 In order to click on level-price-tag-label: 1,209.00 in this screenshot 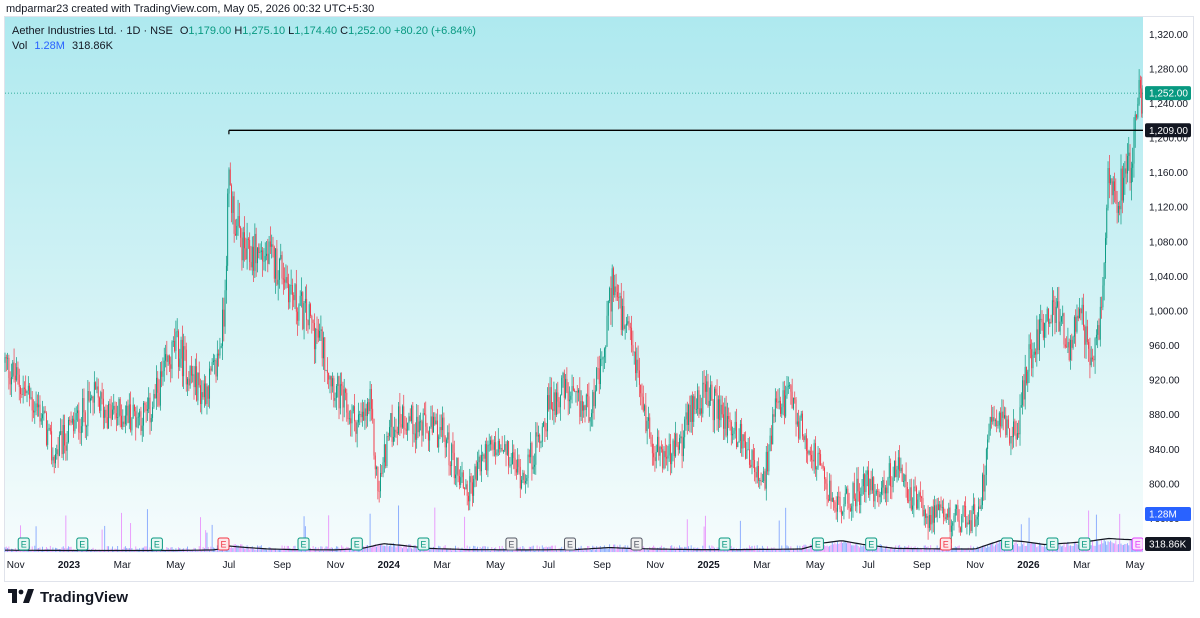, I will do `click(1168, 131)`.